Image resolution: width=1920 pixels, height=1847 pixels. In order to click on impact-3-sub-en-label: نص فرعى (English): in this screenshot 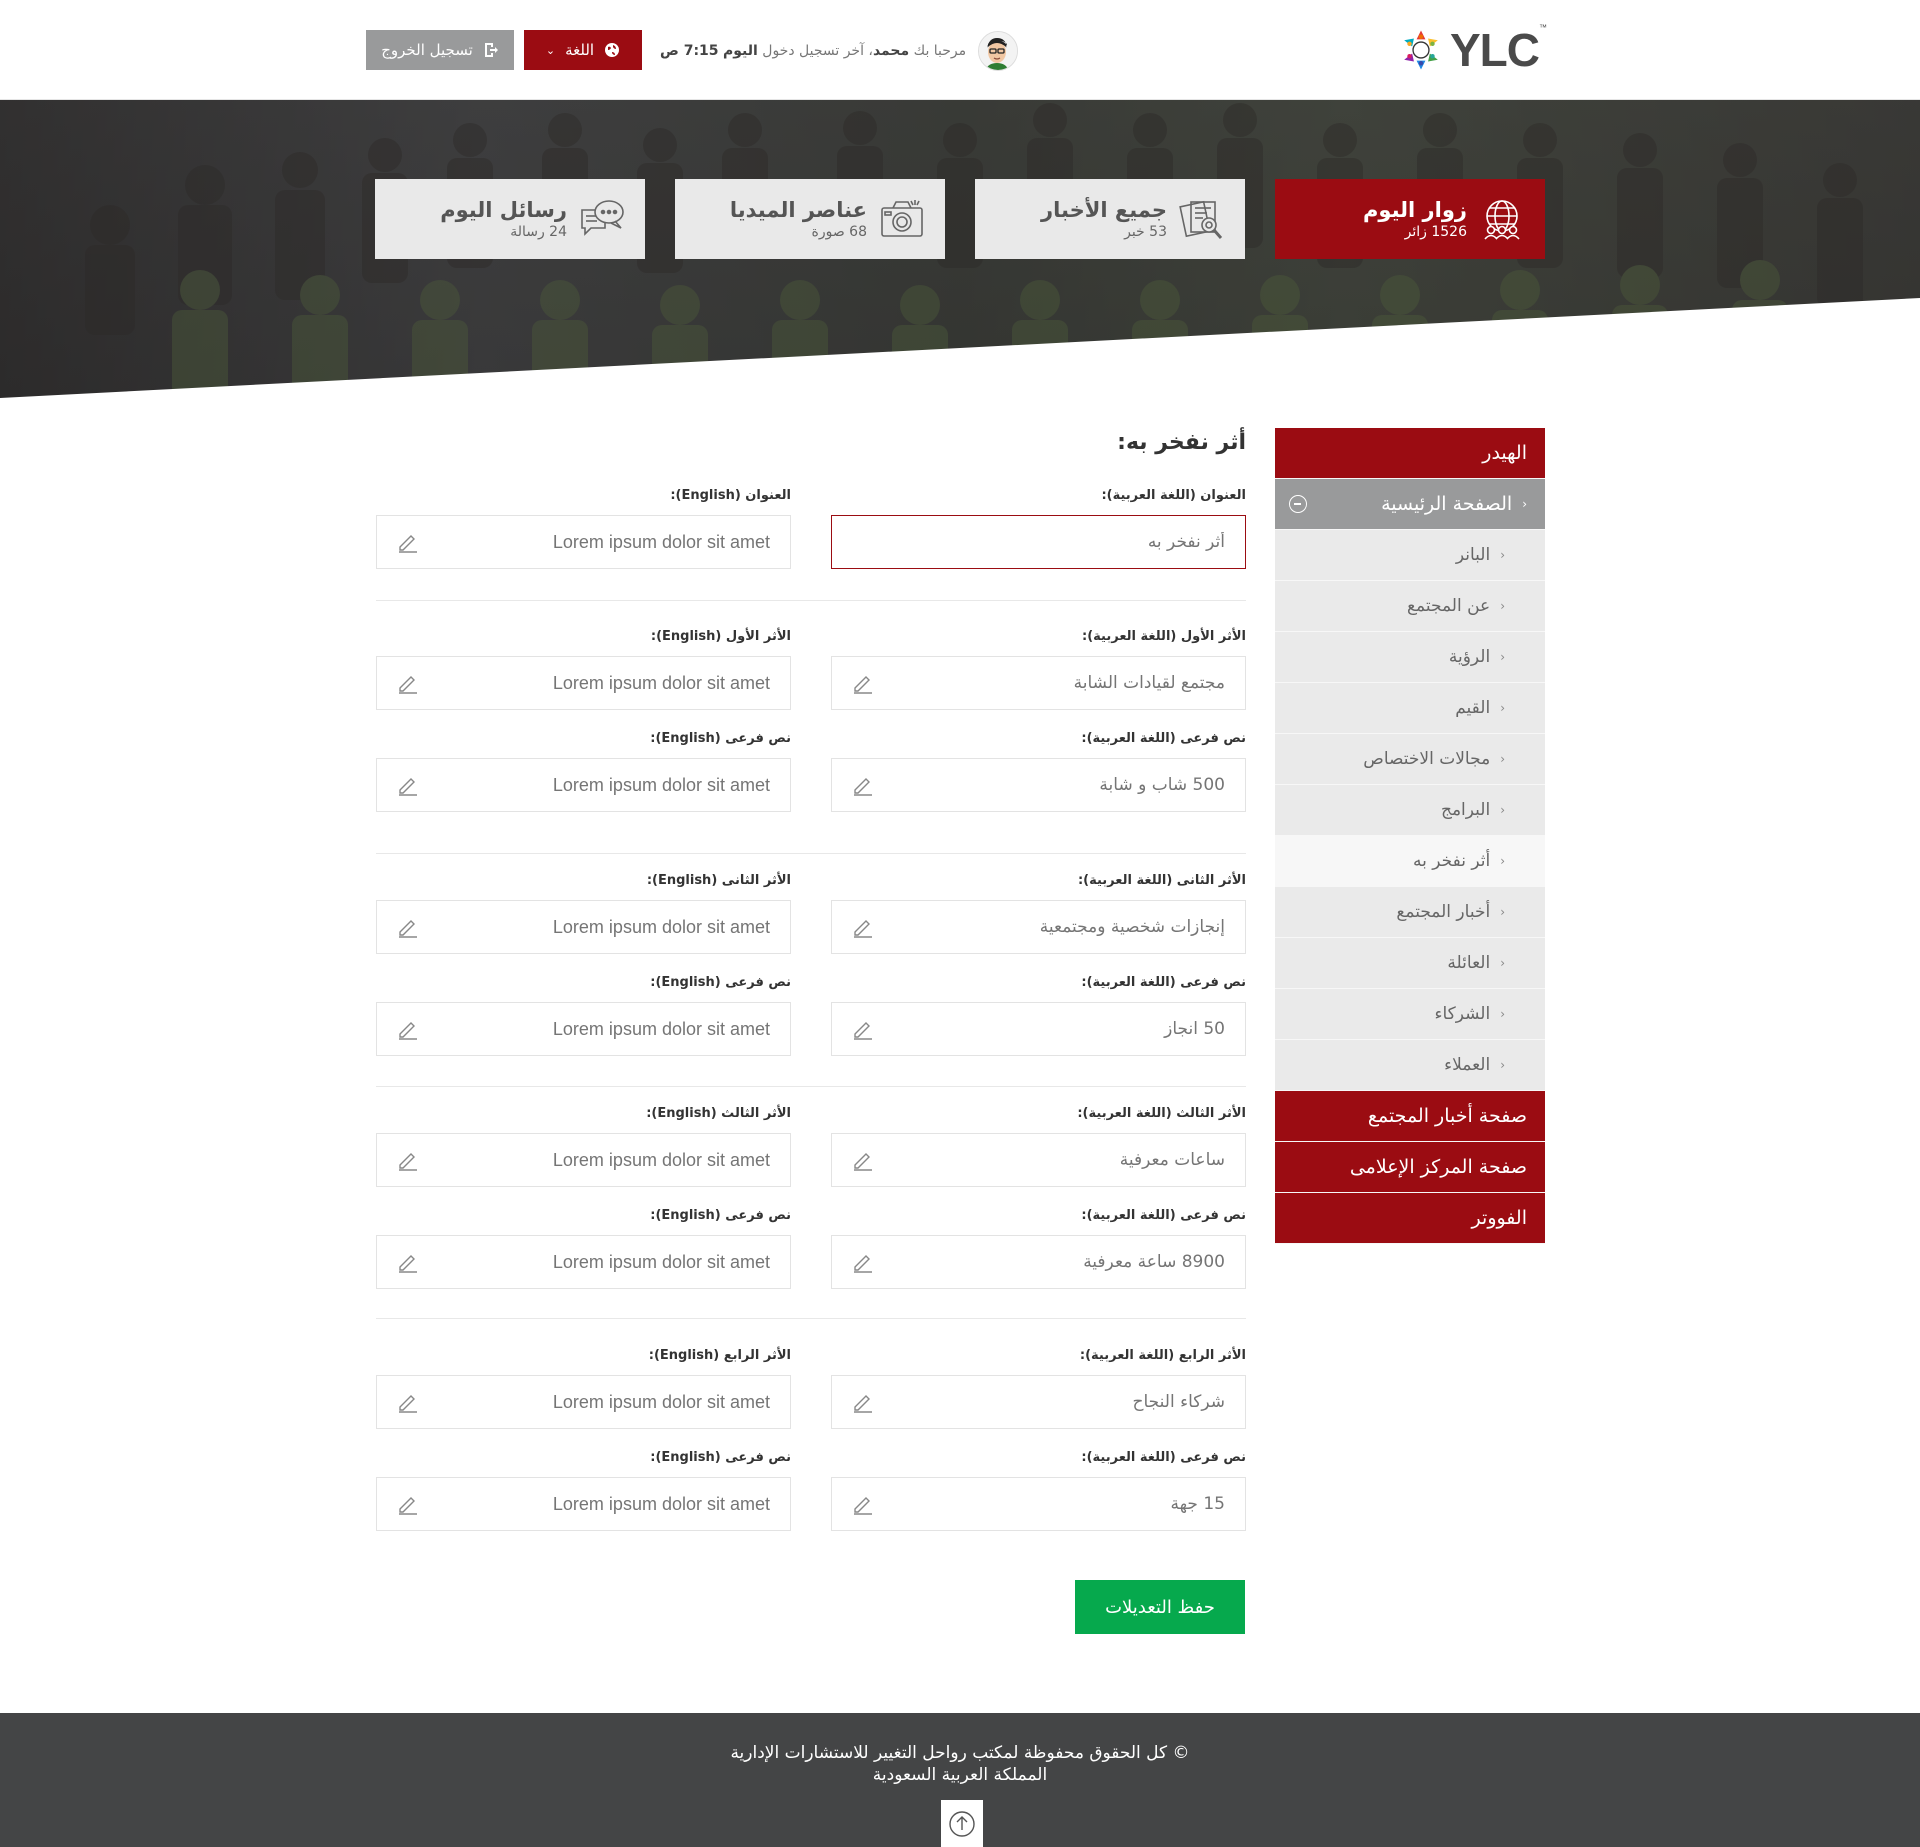, I will do `click(720, 1215)`.